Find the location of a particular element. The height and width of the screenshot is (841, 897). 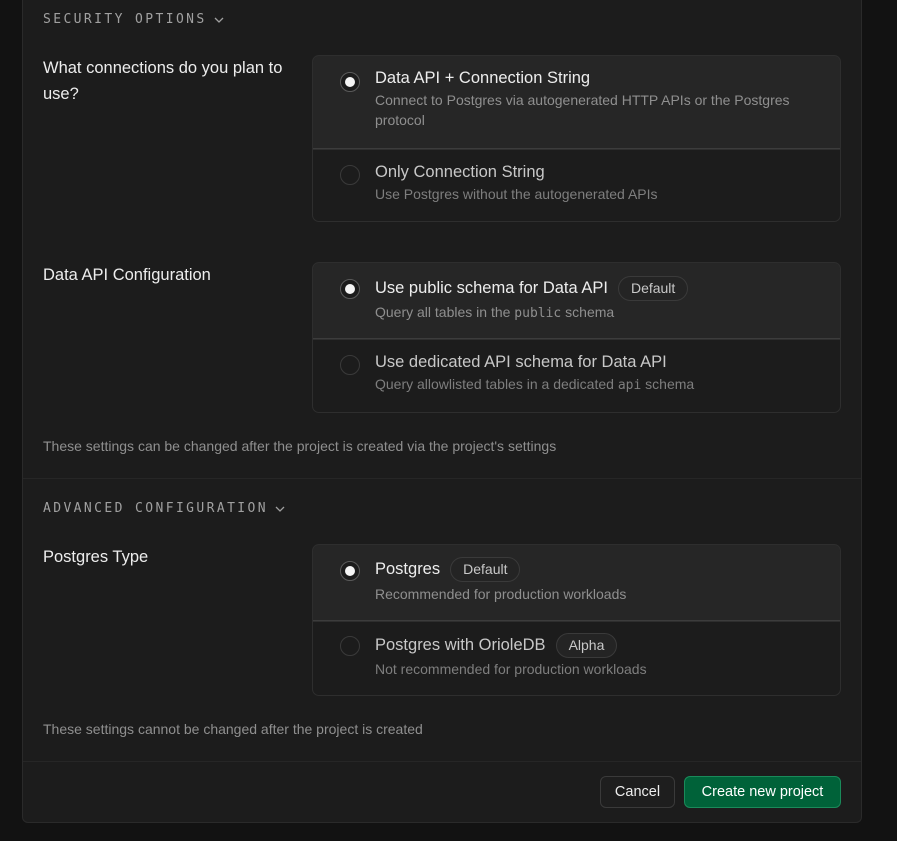

option-title: Only Connection String is located at coordinates (460, 172).